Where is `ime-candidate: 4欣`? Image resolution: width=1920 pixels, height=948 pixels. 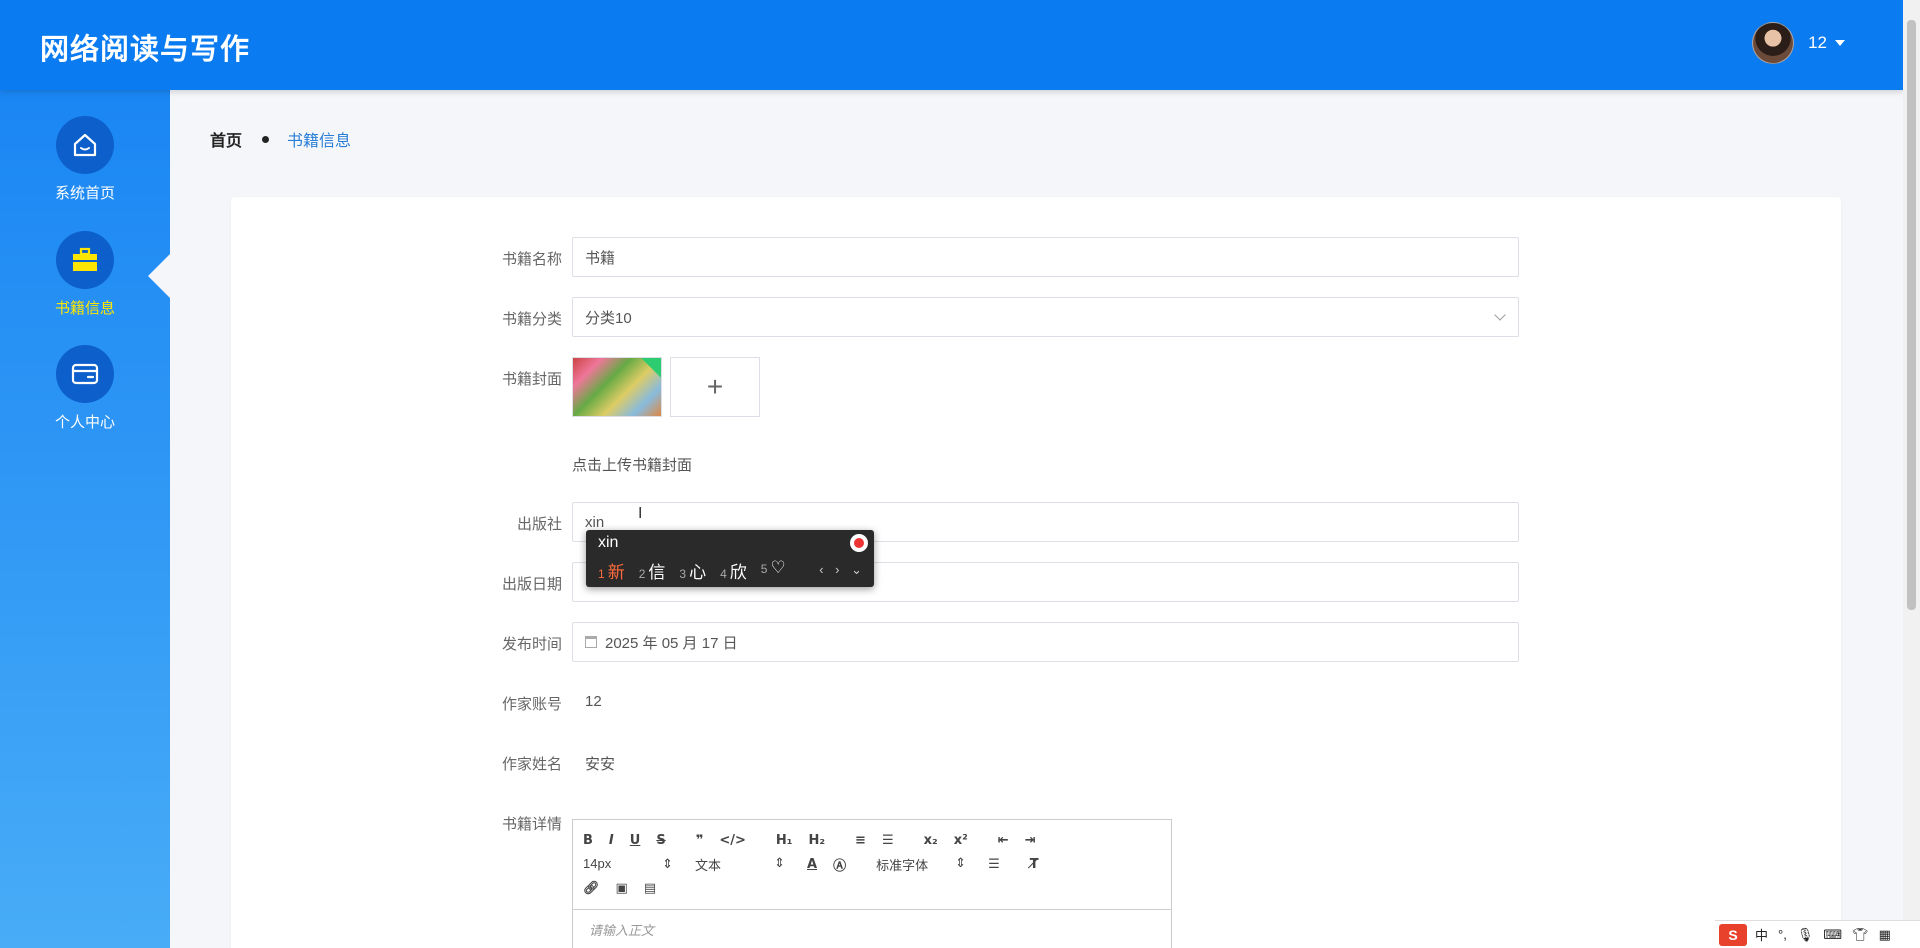
ime-candidate: 4欣 is located at coordinates (733, 570).